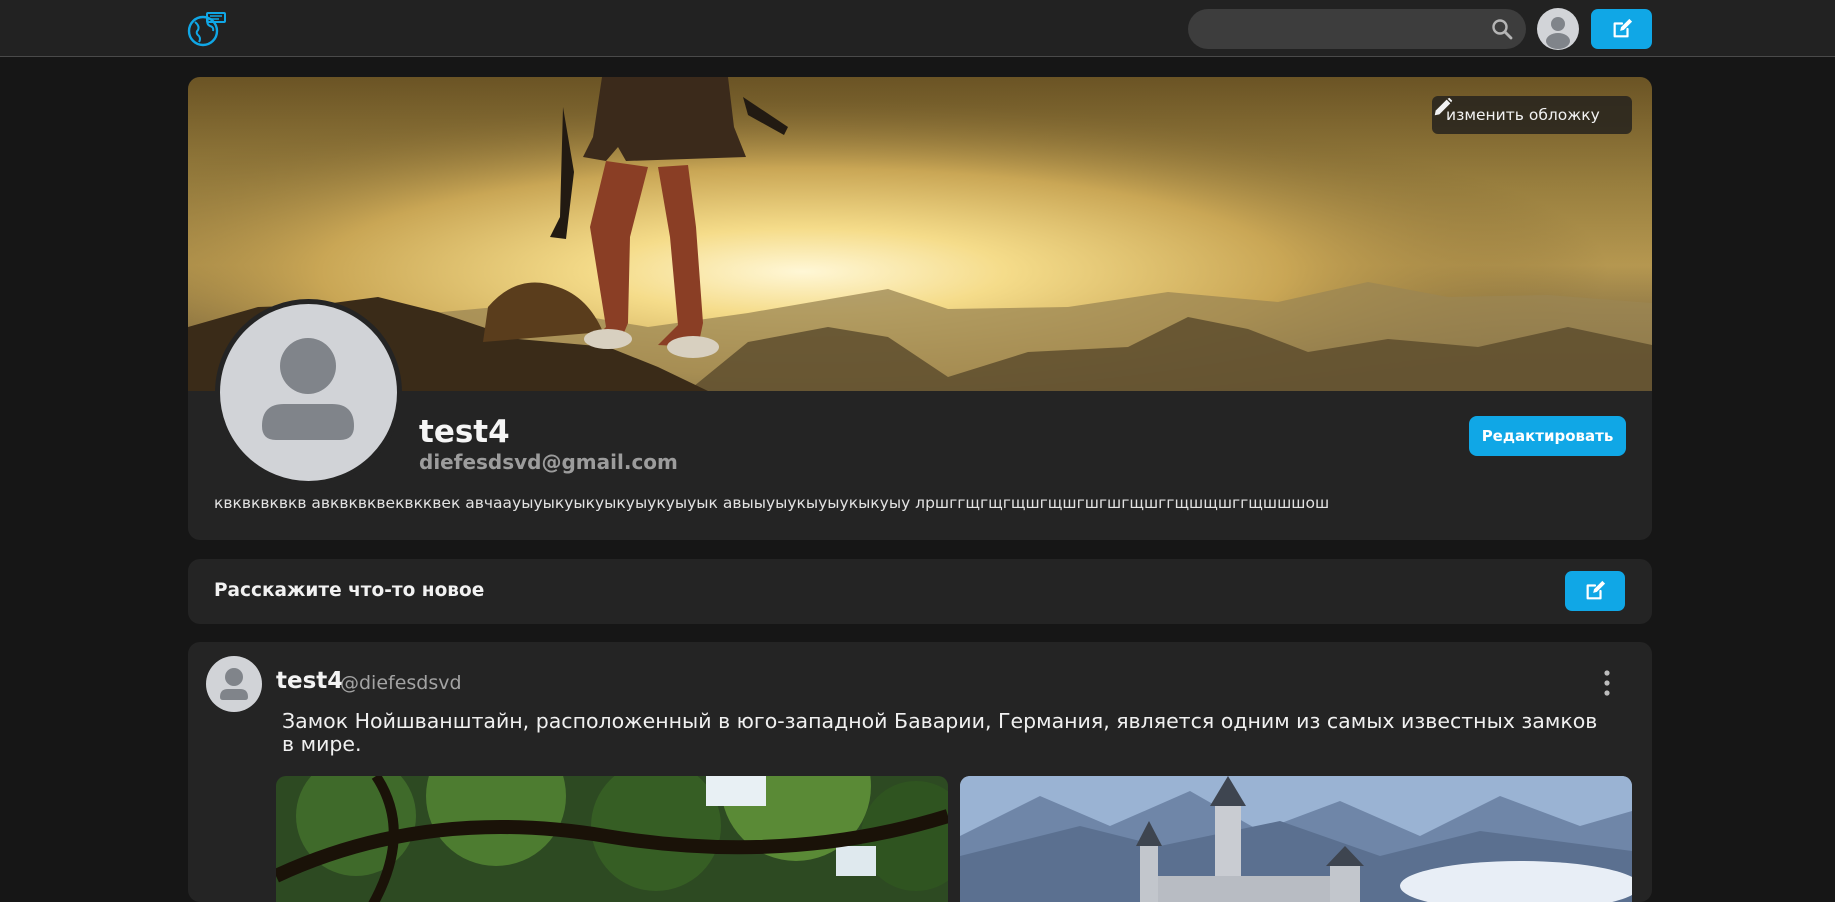  Describe the element at coordinates (1547, 436) in the screenshot. I see `edit-profile-button: Редактировать` at that location.